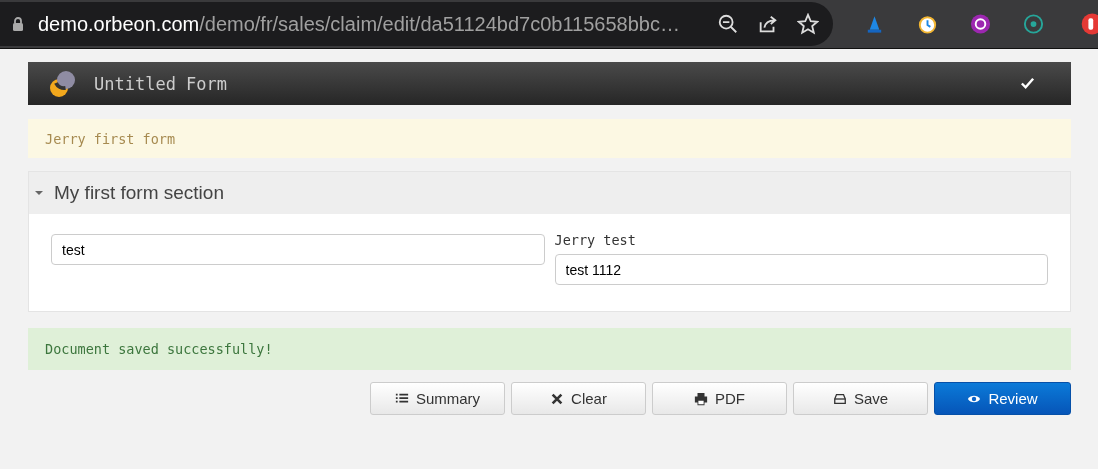 The height and width of the screenshot is (469, 1098). Describe the element at coordinates (159, 349) in the screenshot. I see `success-message: Document saved successfully!` at that location.